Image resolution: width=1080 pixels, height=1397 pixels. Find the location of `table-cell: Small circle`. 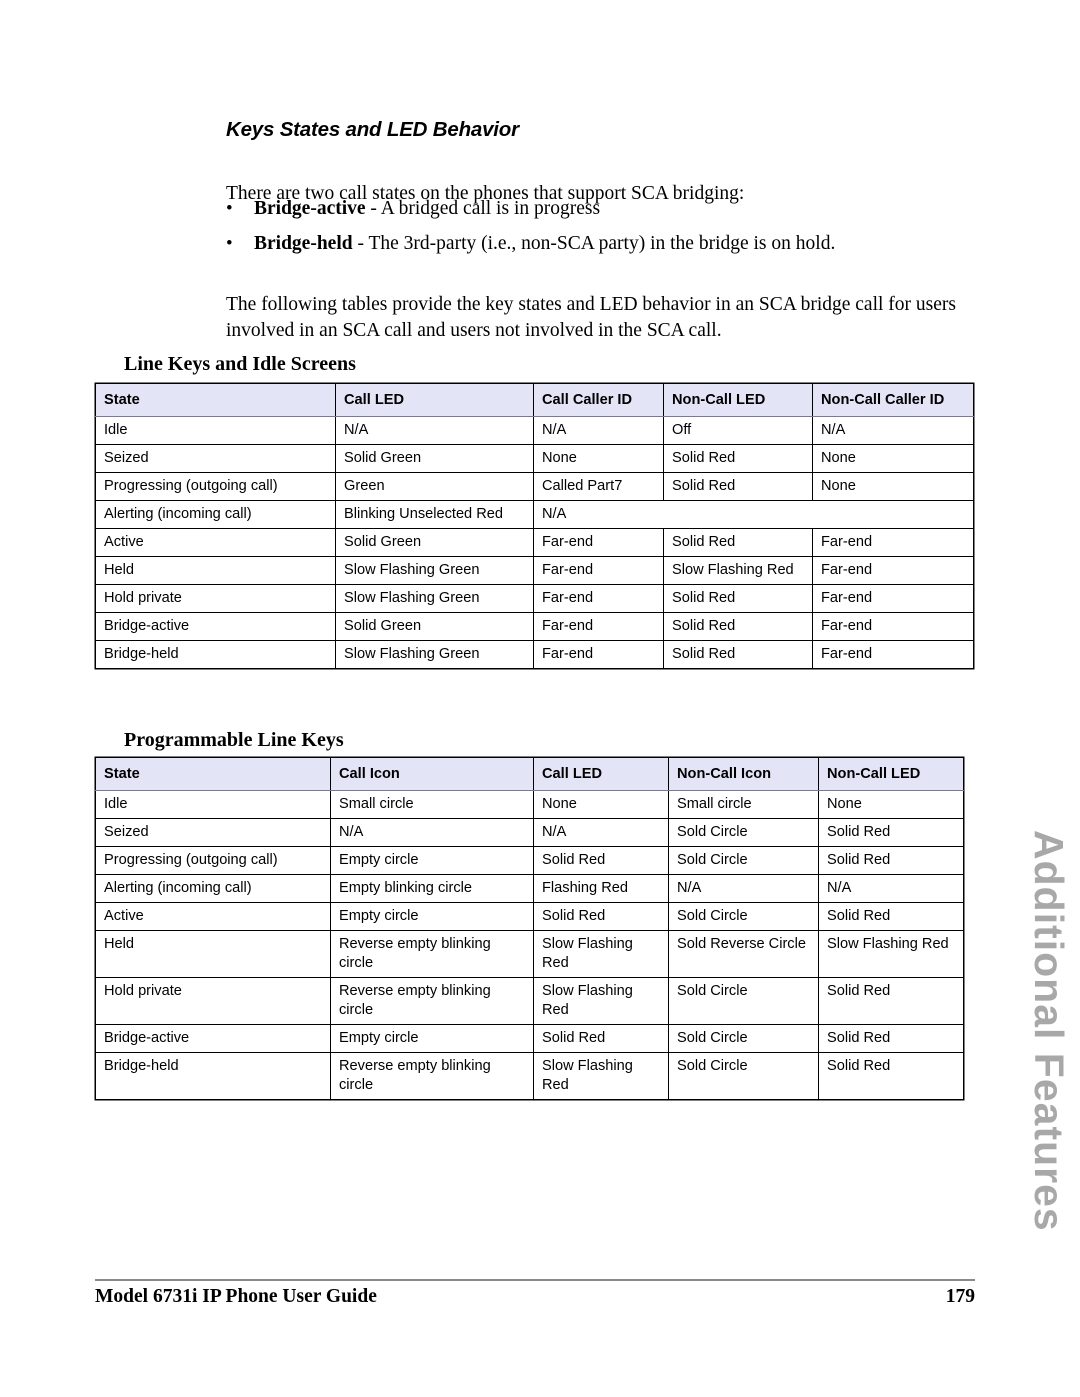

table-cell: Small circle is located at coordinates (743, 804).